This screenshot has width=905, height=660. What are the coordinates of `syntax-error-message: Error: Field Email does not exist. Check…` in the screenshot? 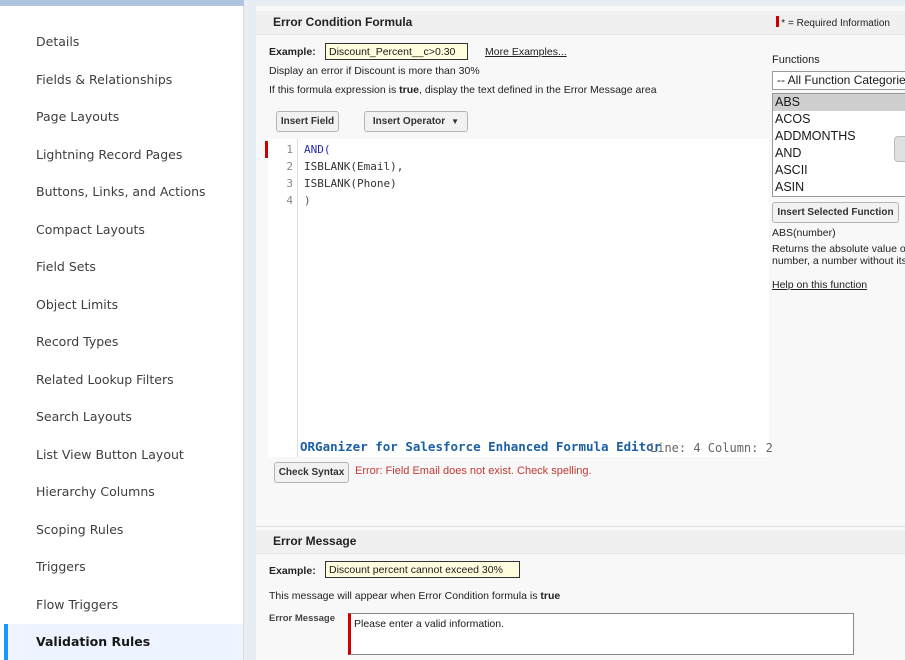 It's located at (473, 471).